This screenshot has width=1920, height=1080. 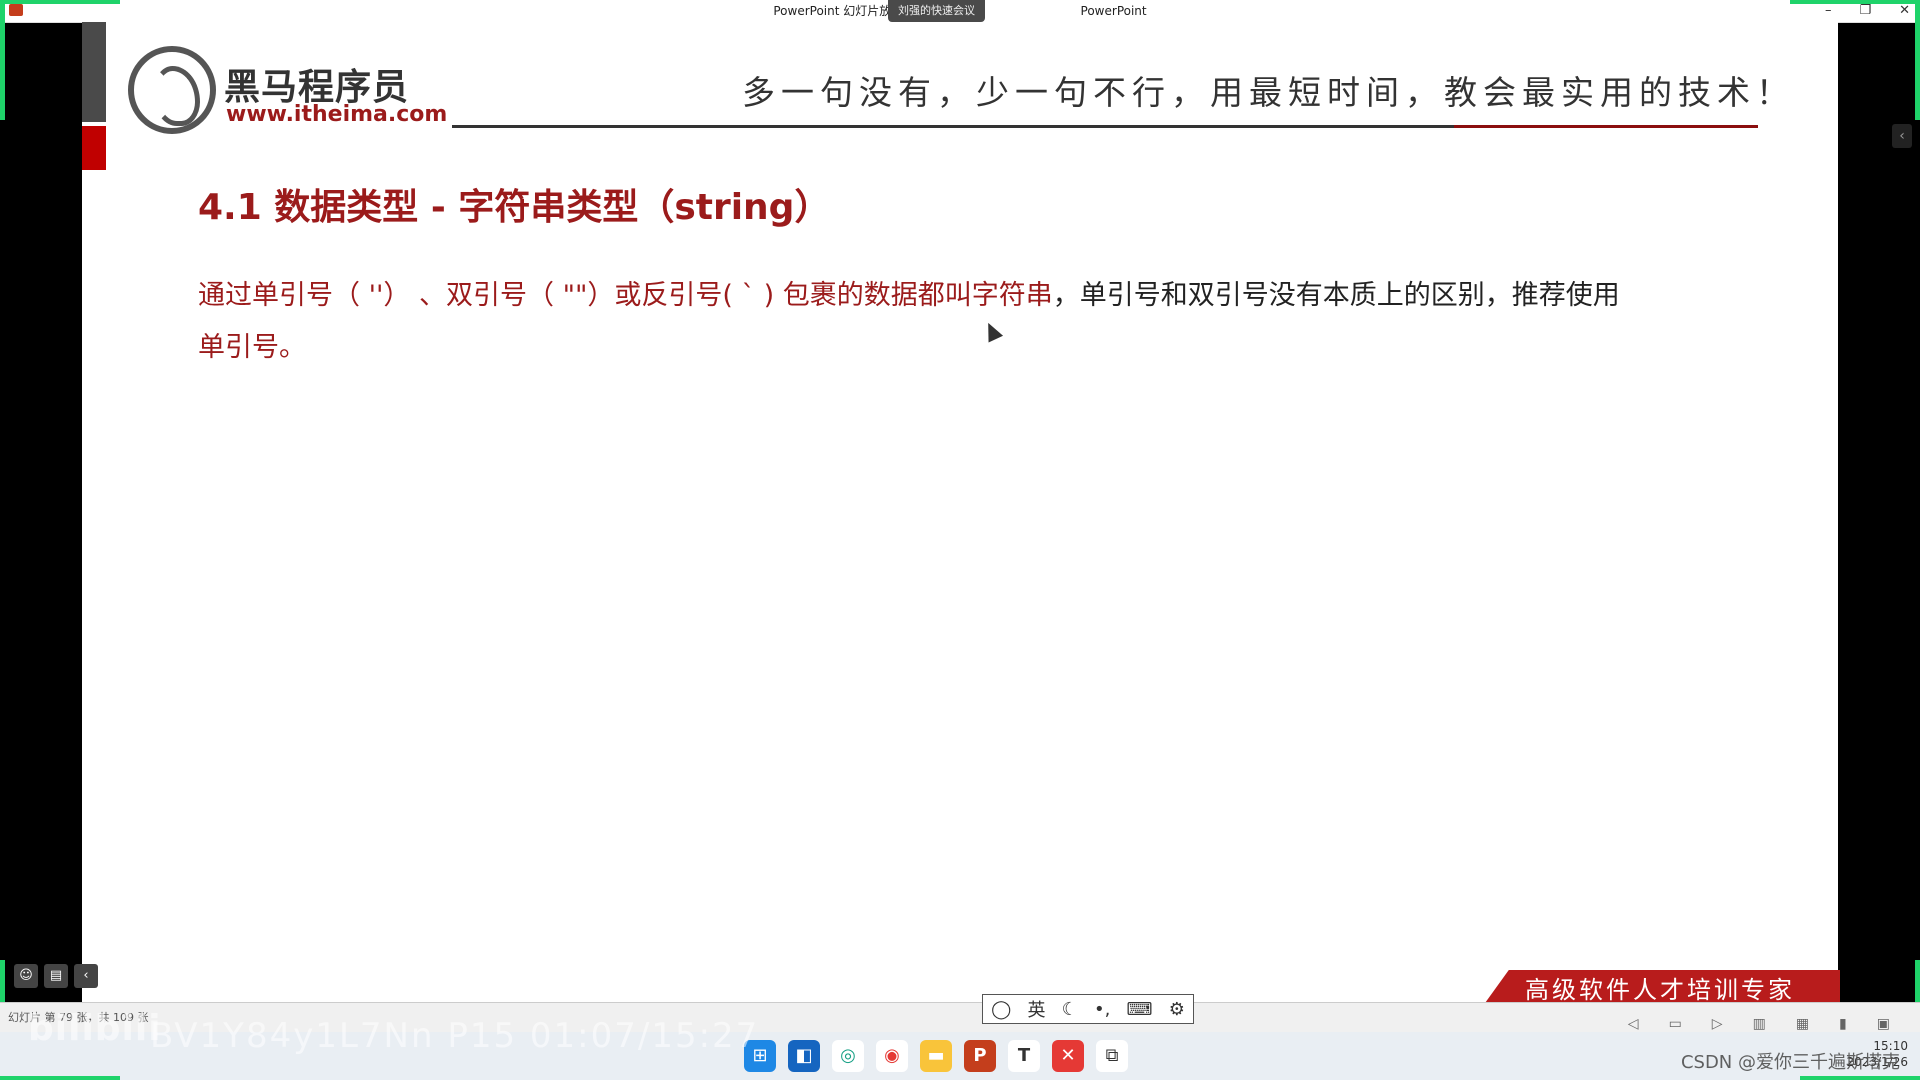 What do you see at coordinates (892, 1056) in the screenshot?
I see `chrome-icon: ◉` at bounding box center [892, 1056].